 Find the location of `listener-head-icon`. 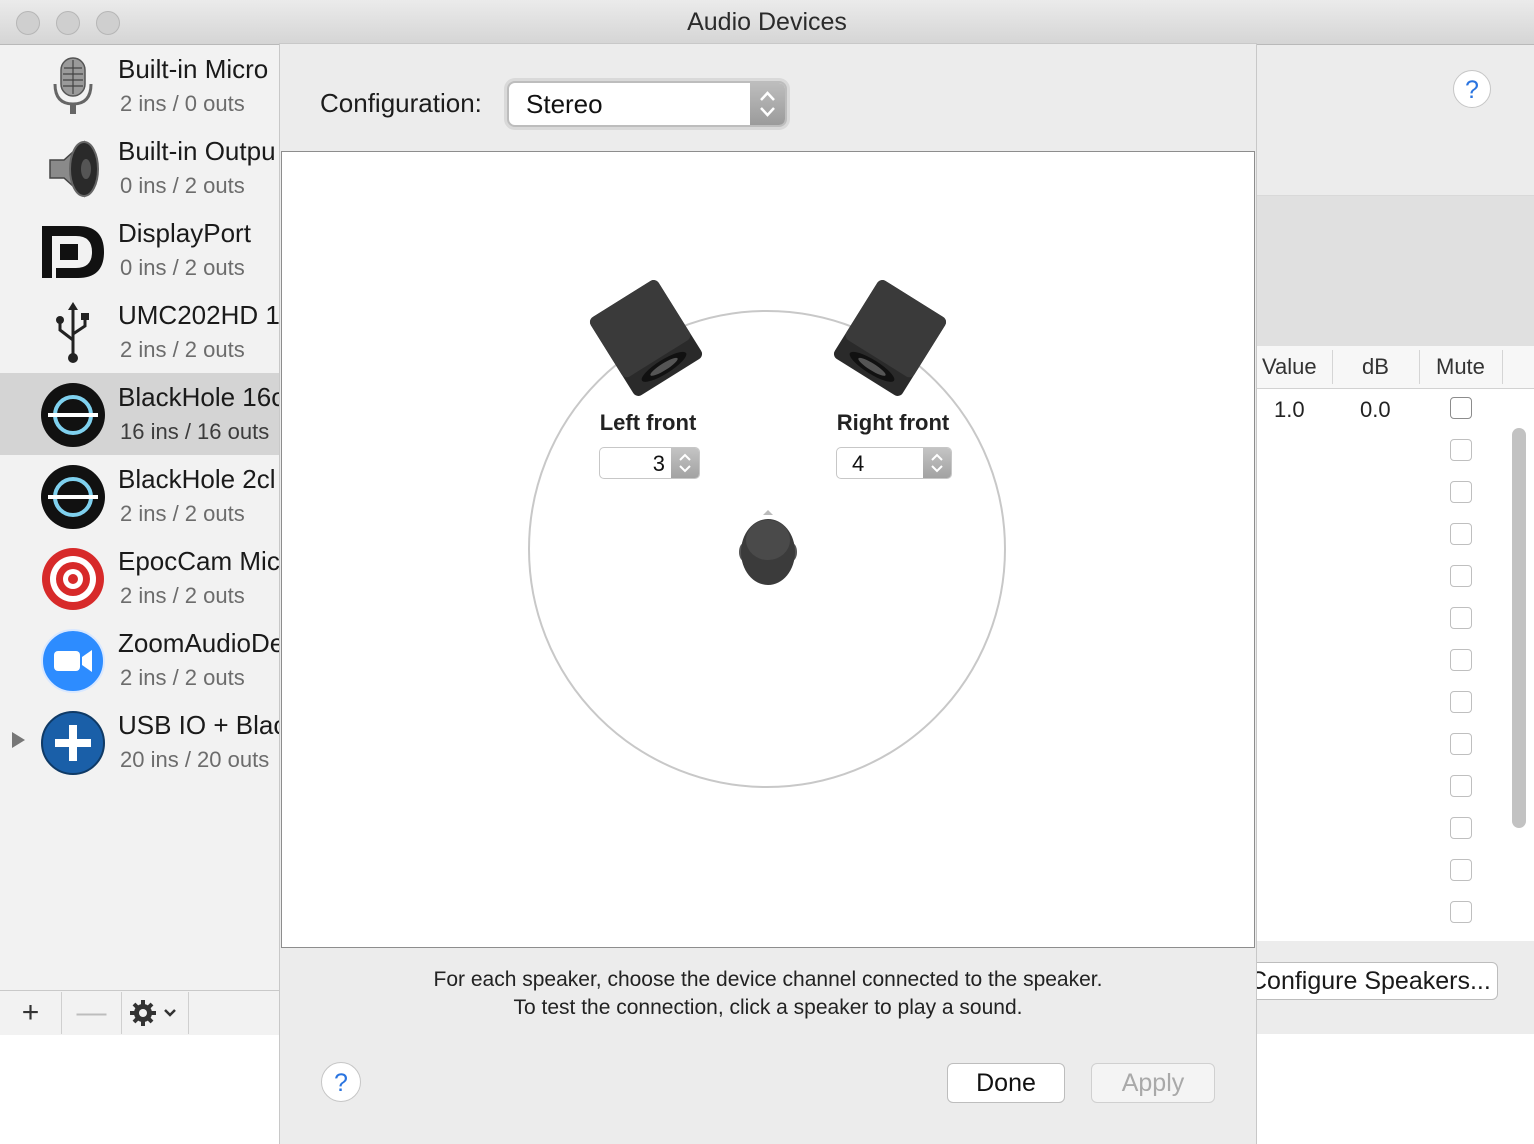

listener-head-icon is located at coordinates (768, 547).